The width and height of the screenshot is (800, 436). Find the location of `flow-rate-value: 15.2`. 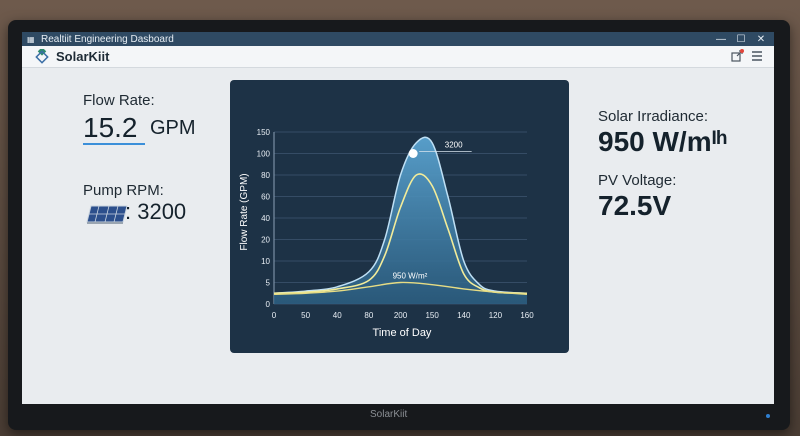

flow-rate-value: 15.2 is located at coordinates (110, 127).